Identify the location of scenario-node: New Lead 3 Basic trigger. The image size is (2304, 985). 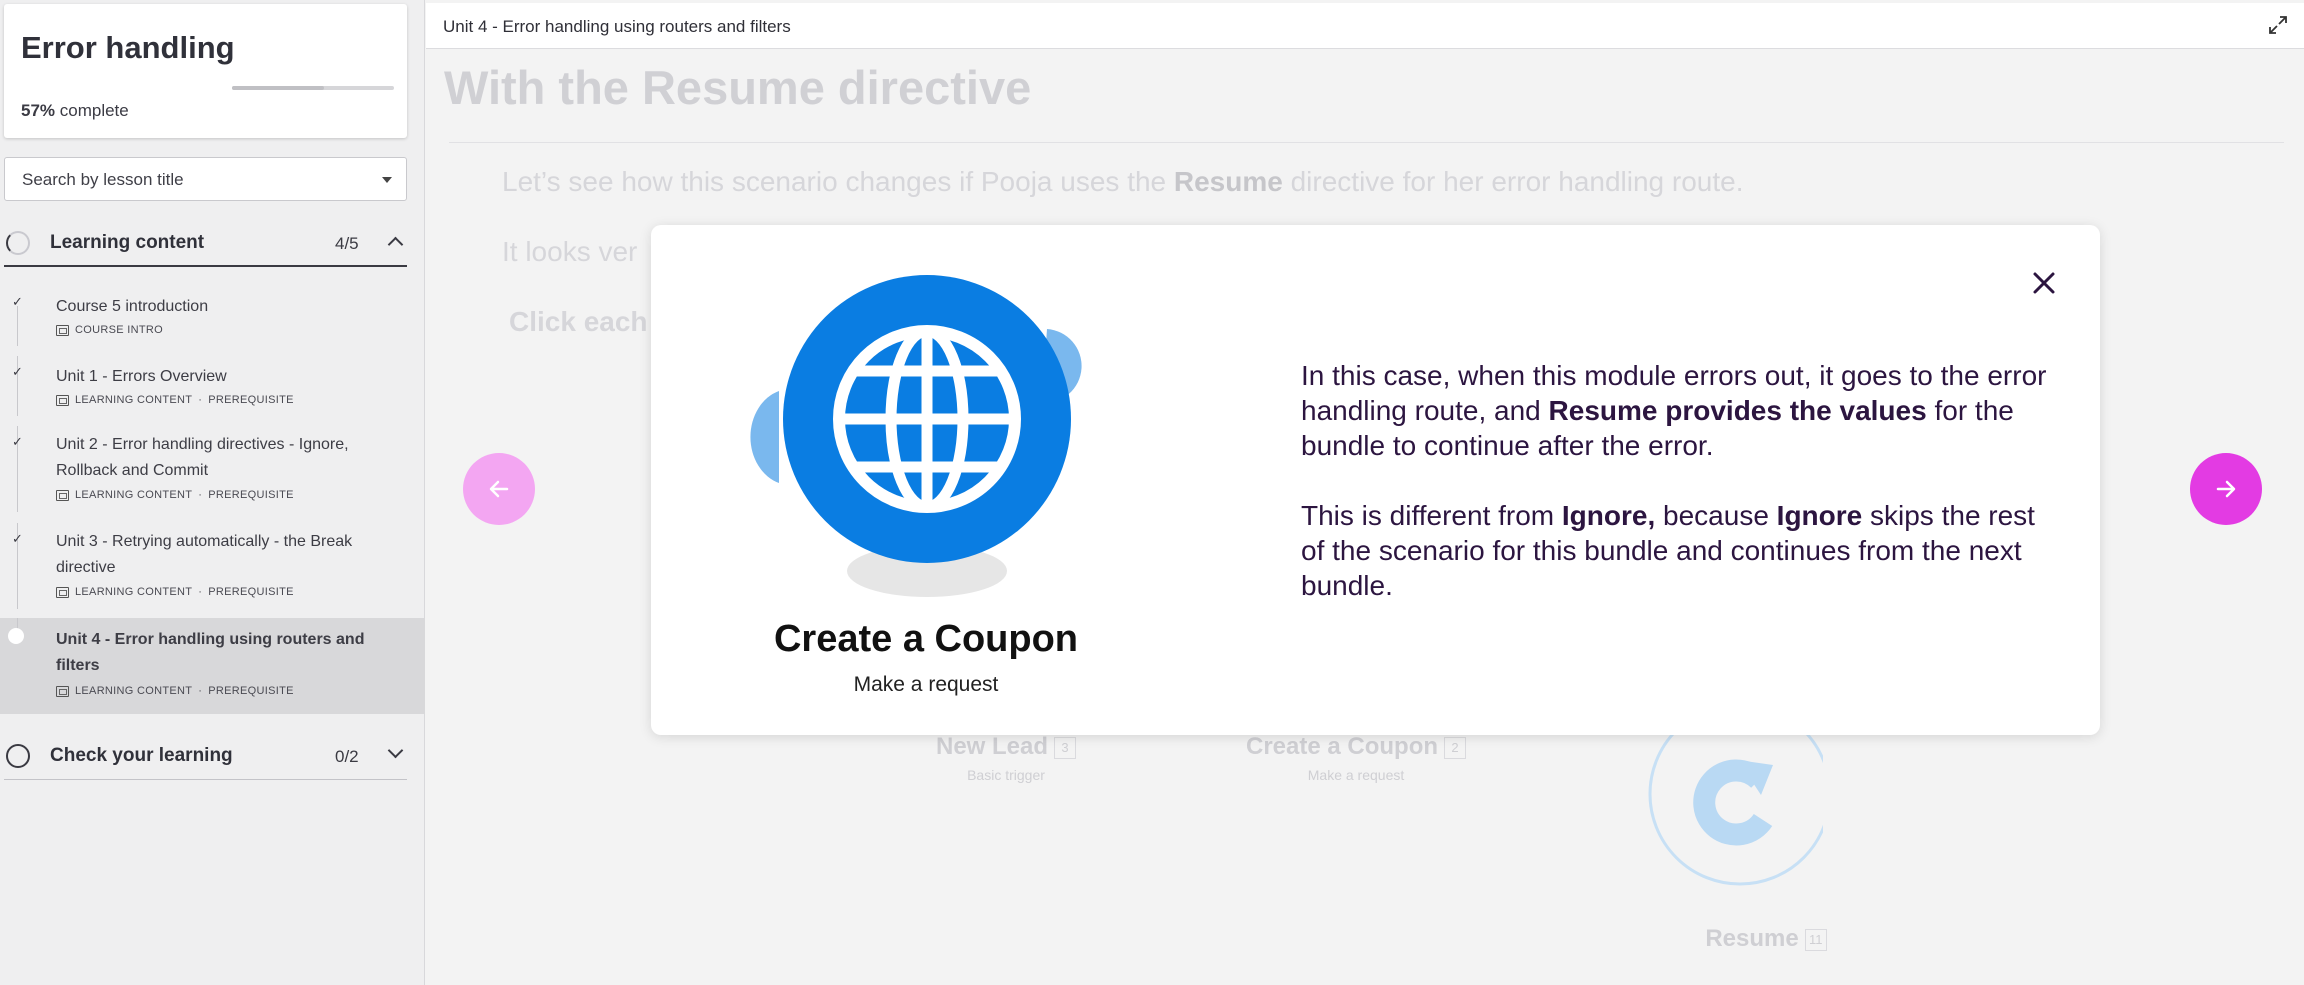
(1006, 758).